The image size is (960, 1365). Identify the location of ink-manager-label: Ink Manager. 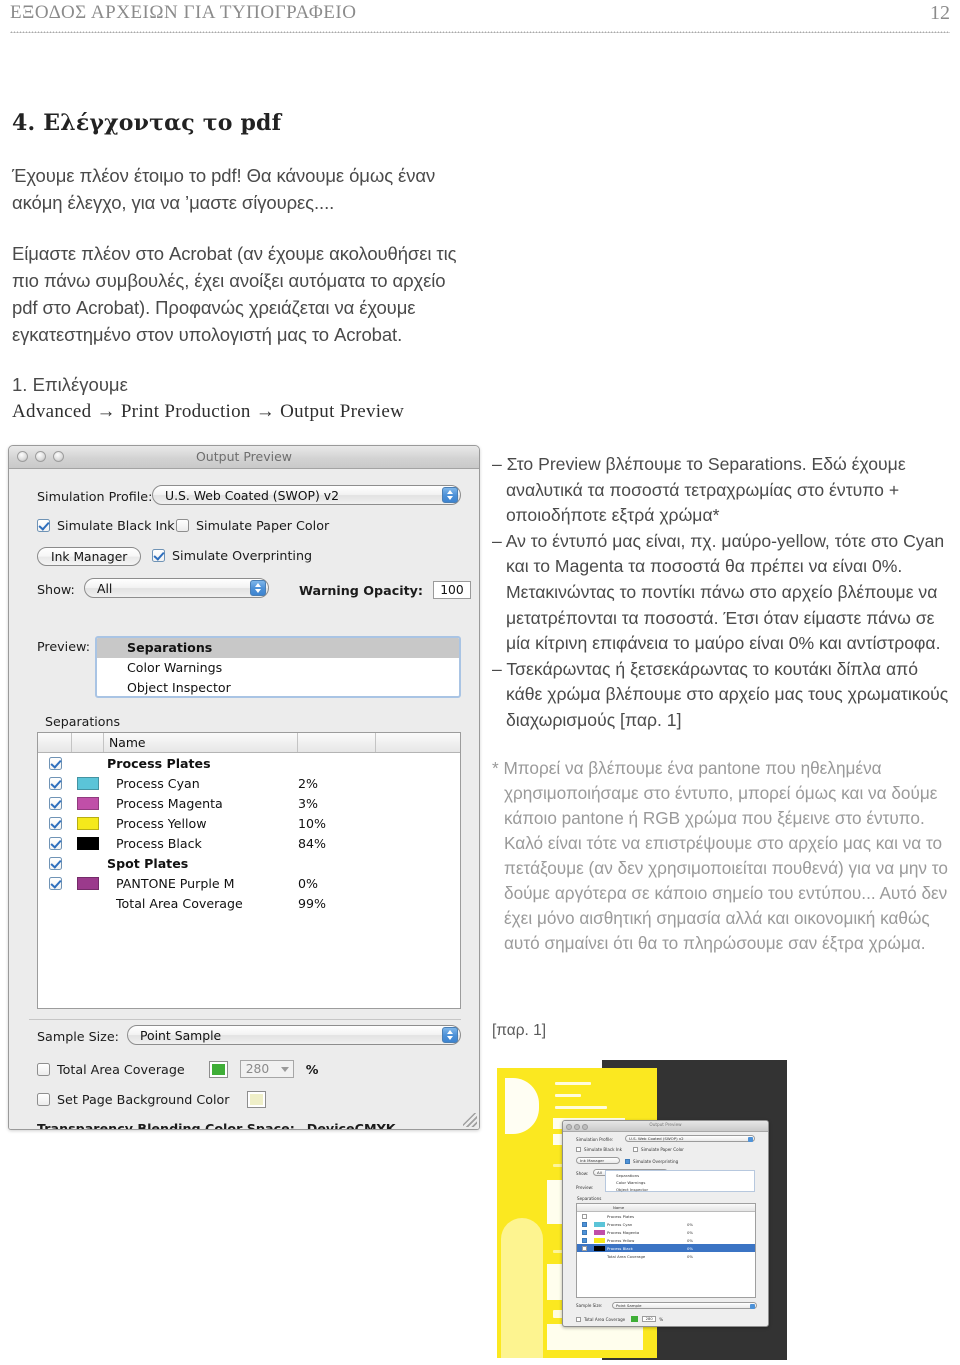
(89, 556).